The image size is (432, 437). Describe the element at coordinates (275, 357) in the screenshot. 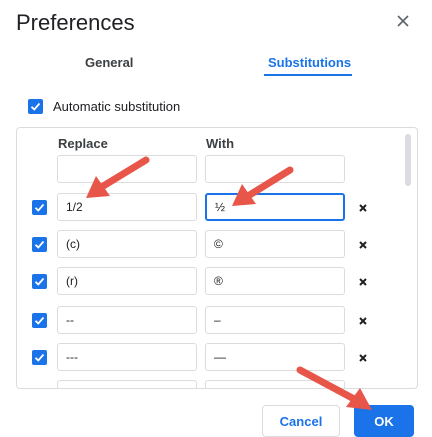

I see `with-field: —` at that location.